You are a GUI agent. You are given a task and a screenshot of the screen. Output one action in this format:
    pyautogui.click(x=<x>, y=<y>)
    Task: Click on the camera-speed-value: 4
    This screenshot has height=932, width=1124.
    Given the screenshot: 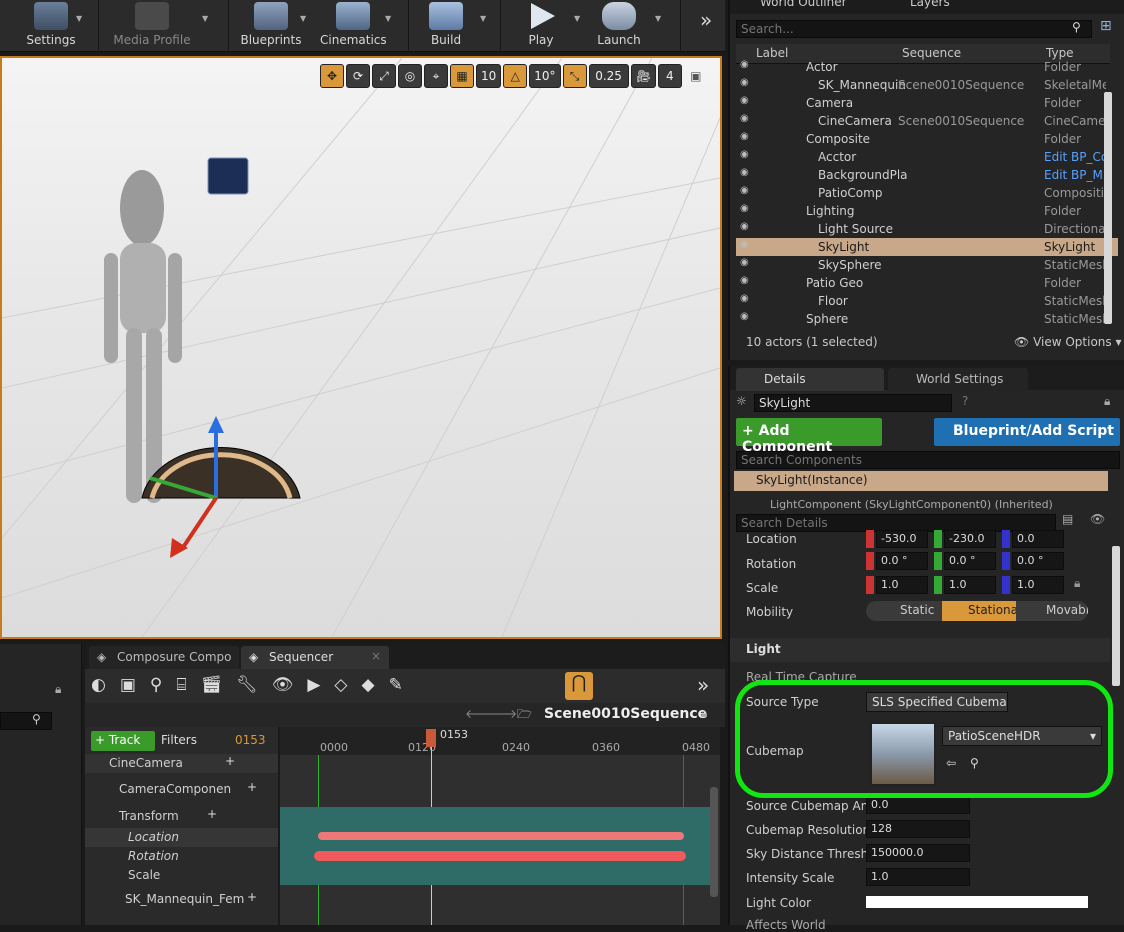 What is the action you would take?
    pyautogui.click(x=669, y=76)
    